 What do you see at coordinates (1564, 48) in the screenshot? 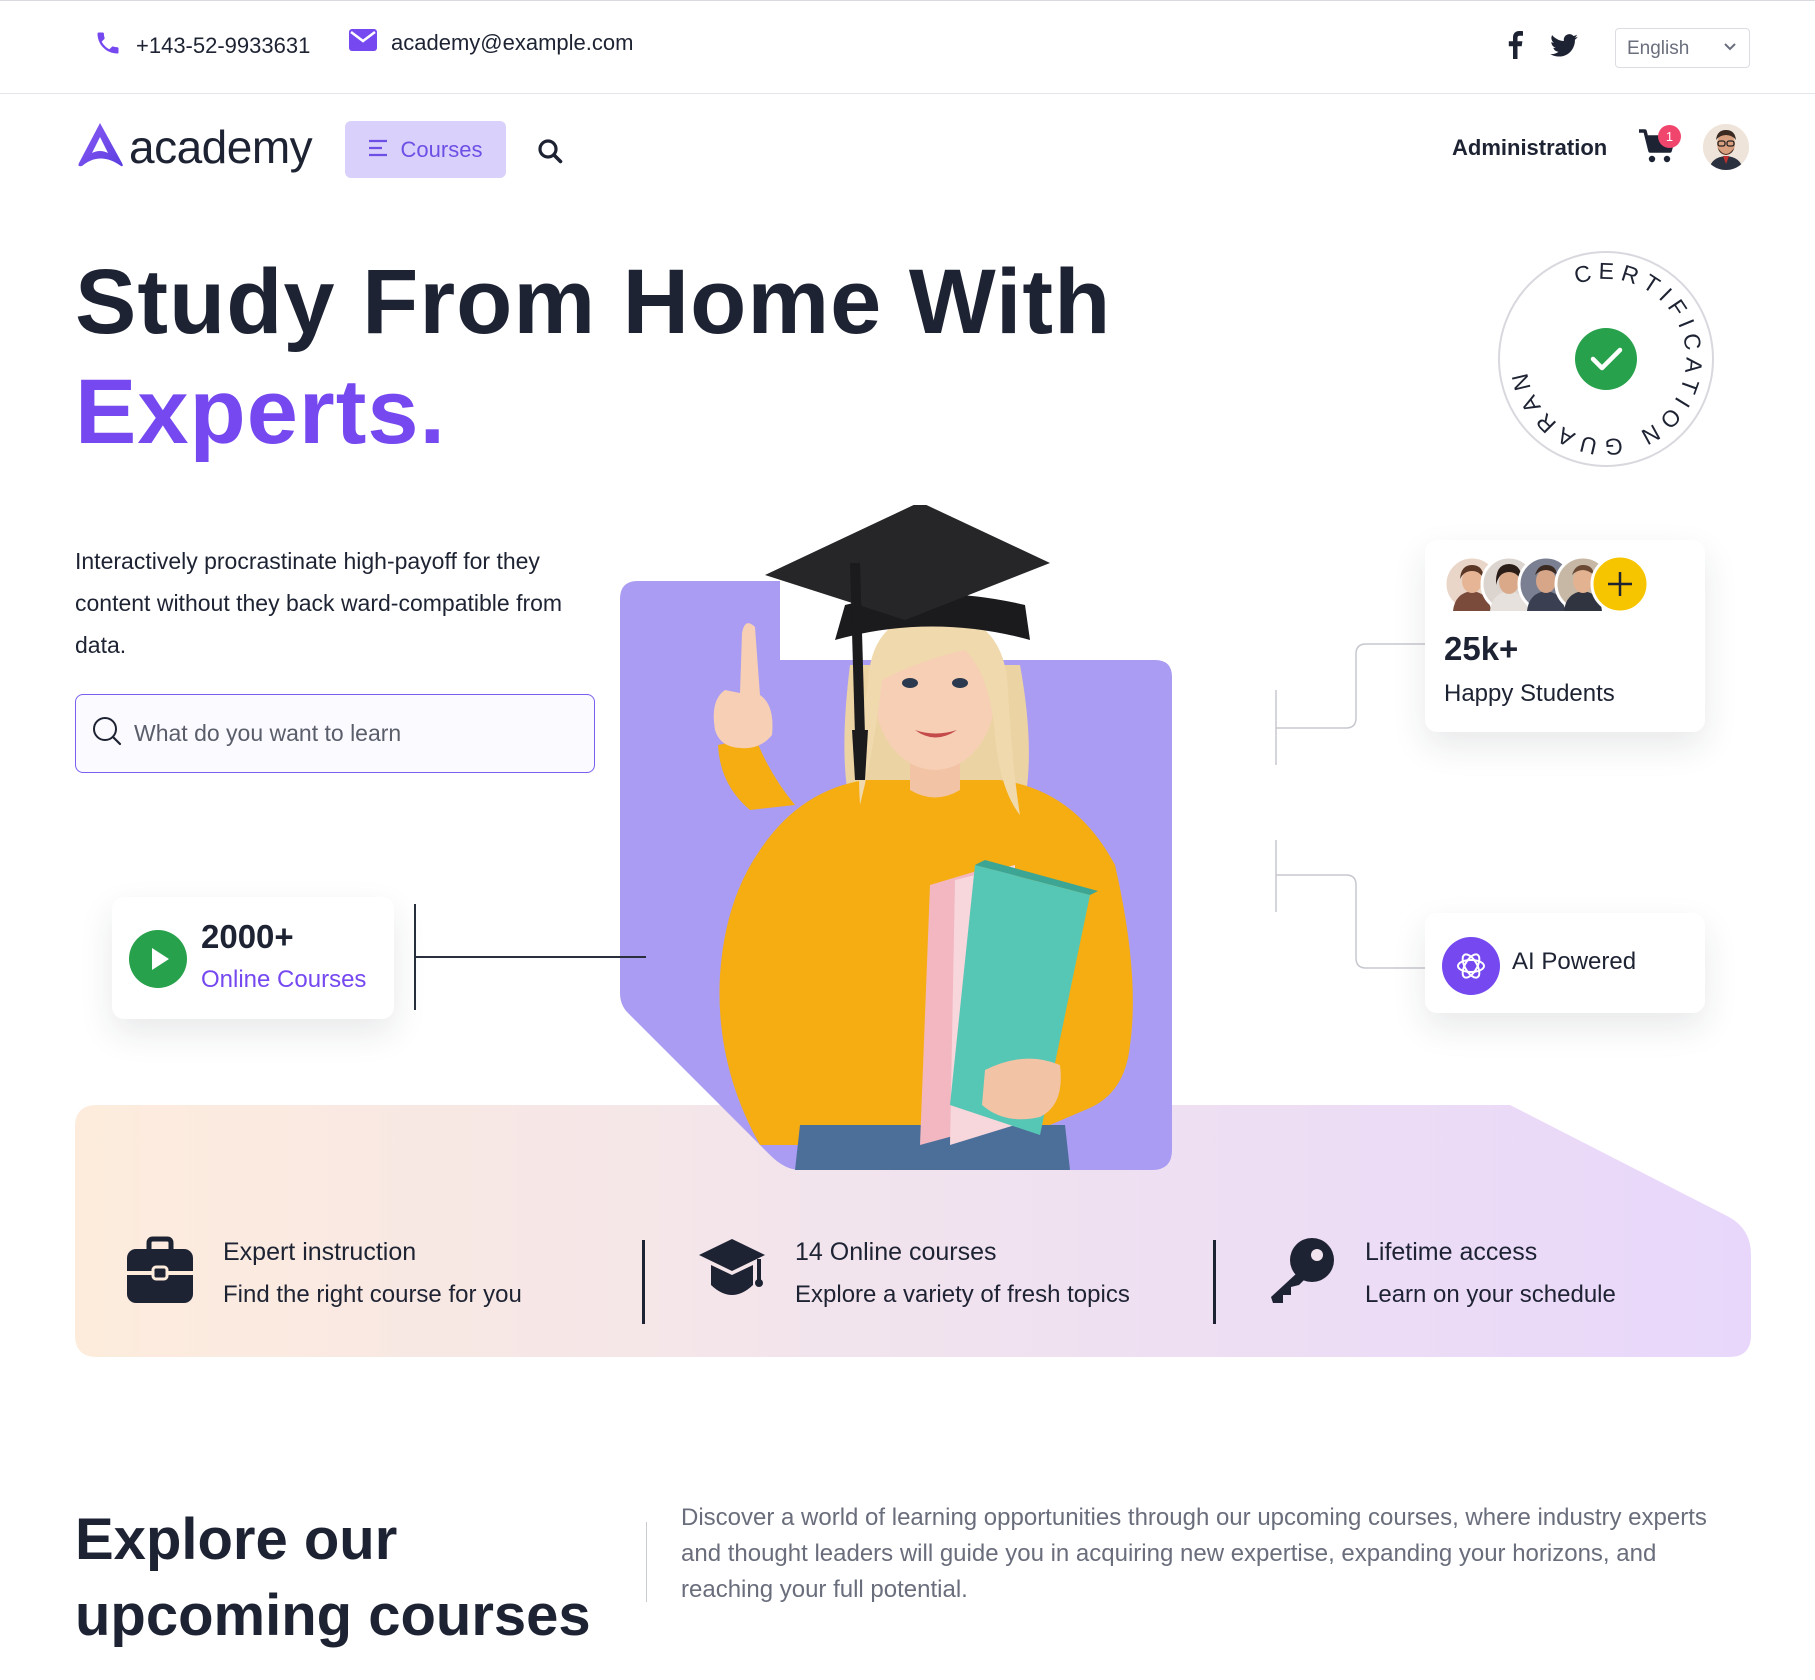
I see `twitter-icon` at bounding box center [1564, 48].